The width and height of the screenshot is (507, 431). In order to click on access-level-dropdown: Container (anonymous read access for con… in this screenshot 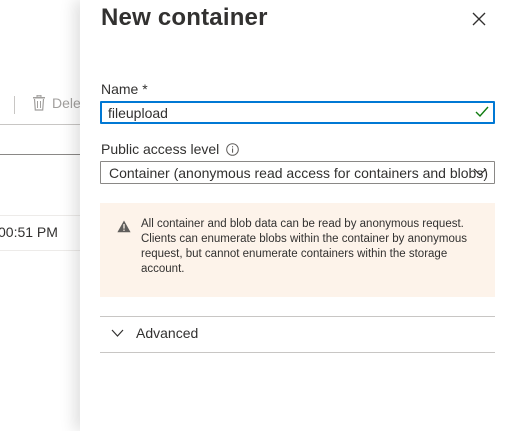, I will do `click(297, 172)`.